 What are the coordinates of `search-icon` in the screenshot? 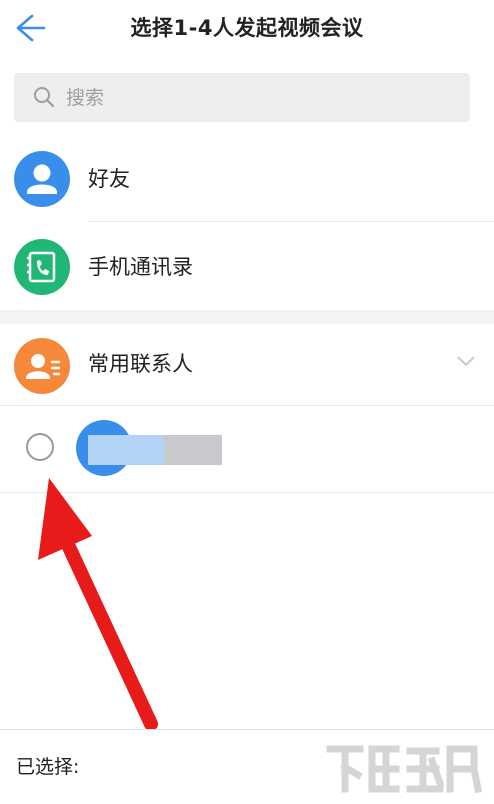 It's located at (44, 97).